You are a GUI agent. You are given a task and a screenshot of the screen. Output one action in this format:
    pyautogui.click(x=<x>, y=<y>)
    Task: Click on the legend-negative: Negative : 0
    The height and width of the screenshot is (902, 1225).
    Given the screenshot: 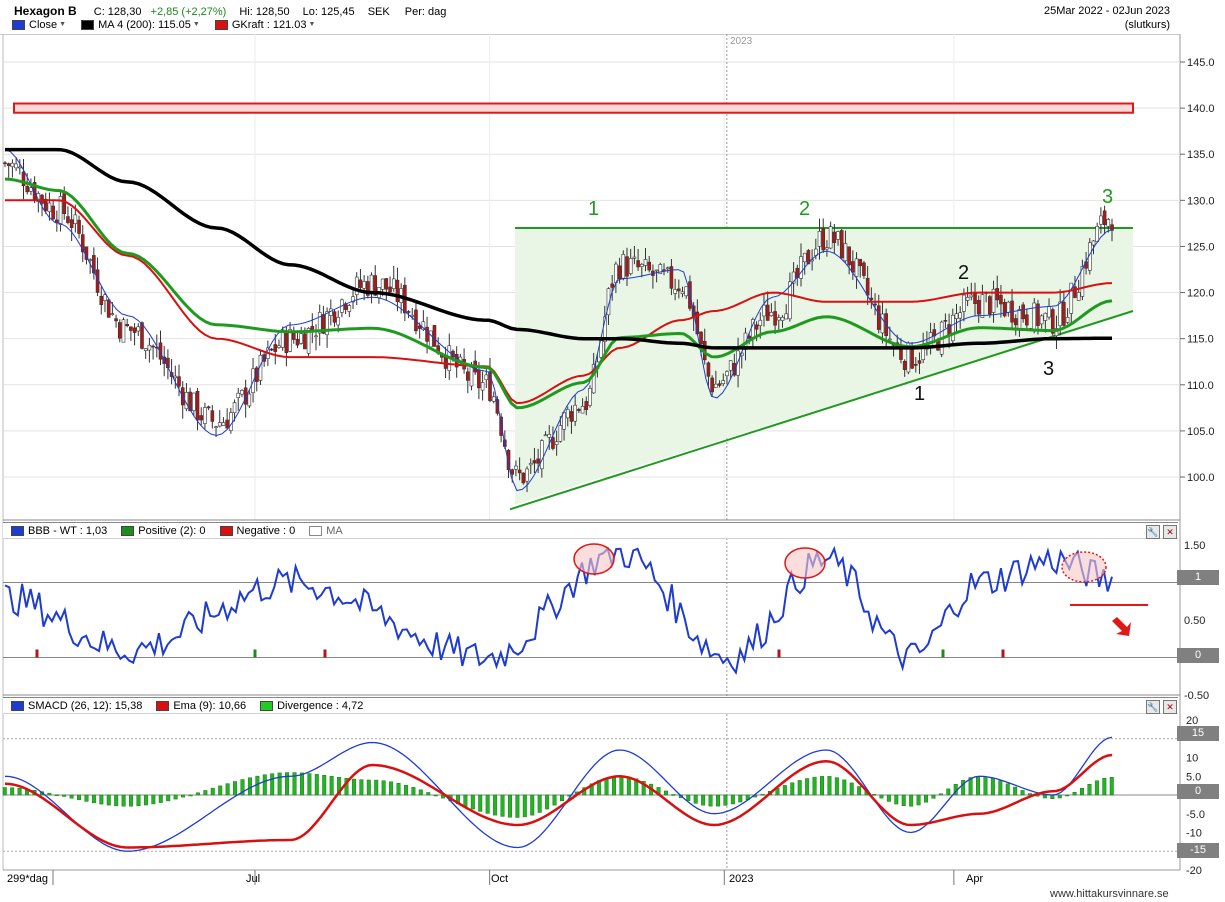 What is the action you would take?
    pyautogui.click(x=257, y=531)
    